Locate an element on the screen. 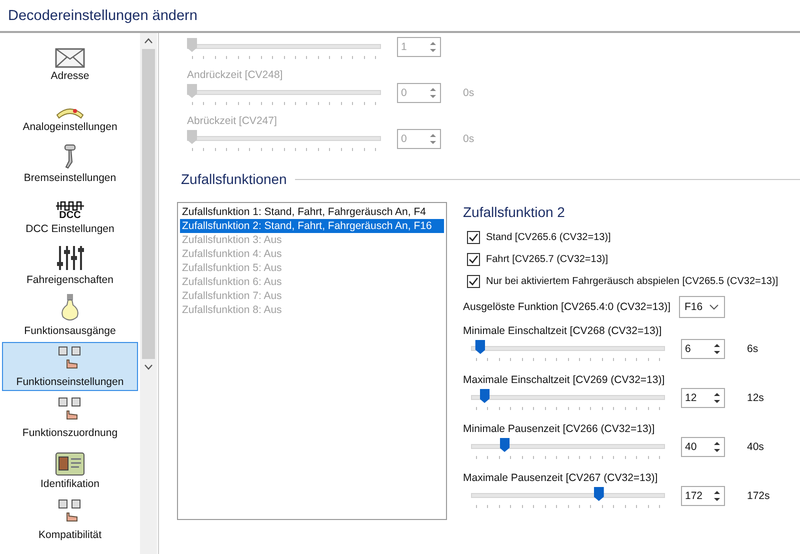 The image size is (800, 554). list-item: Zufallsfunktion 2: Stand, Fahrt, Fahrgeräusch An, F16 is located at coordinates (312, 226).